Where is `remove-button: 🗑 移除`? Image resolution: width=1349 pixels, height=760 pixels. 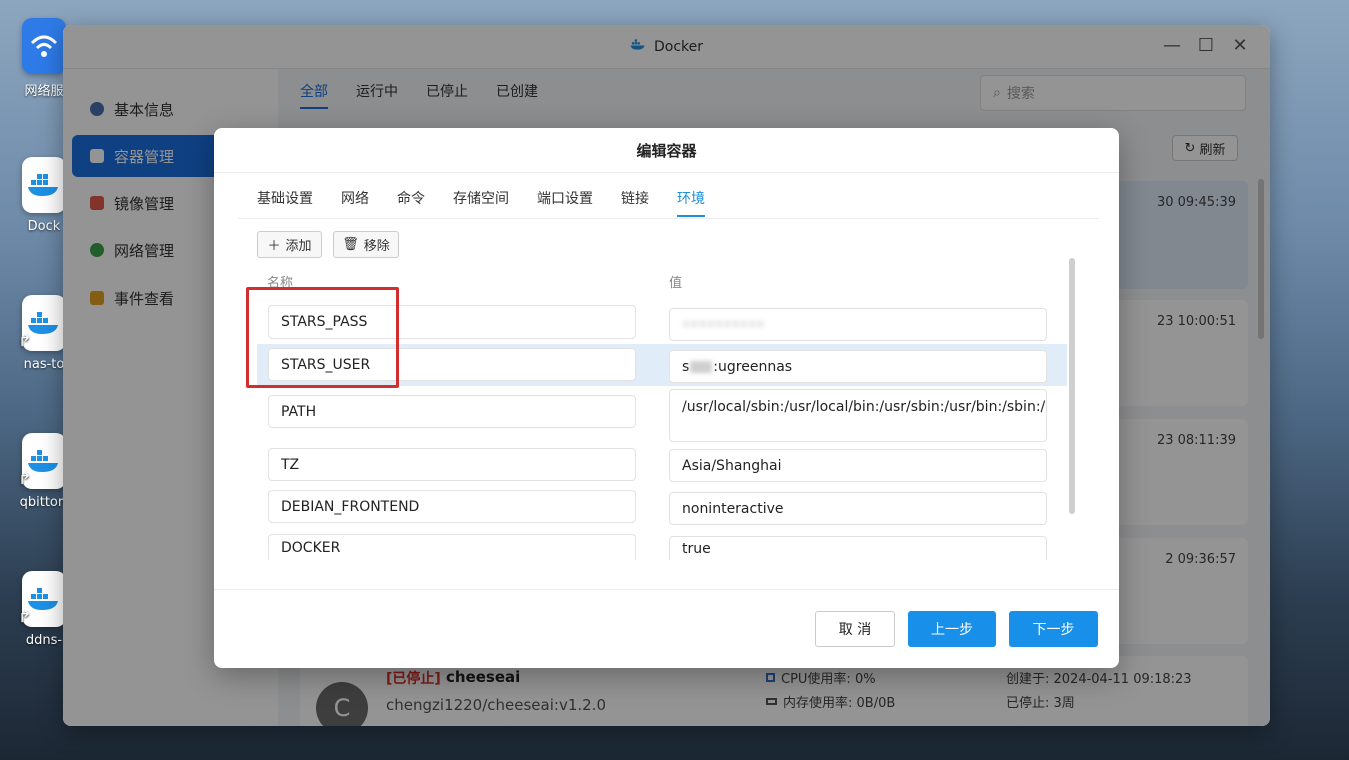 remove-button: 🗑 移除 is located at coordinates (366, 244).